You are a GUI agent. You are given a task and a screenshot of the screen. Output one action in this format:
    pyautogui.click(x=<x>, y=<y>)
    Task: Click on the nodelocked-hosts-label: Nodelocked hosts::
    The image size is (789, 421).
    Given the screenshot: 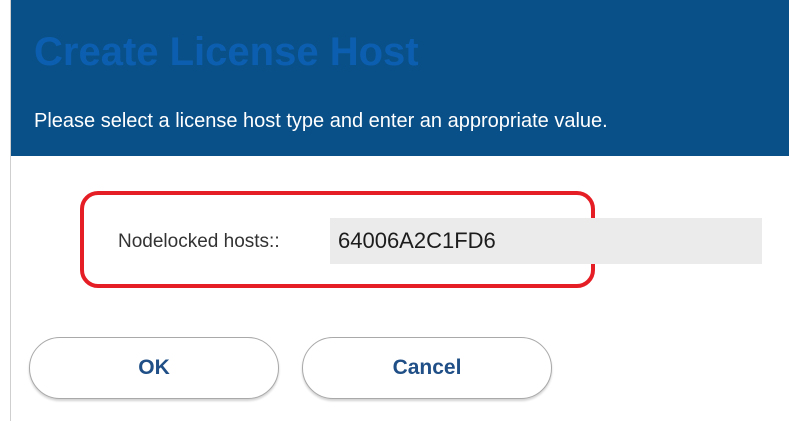 What is the action you would take?
    pyautogui.click(x=199, y=241)
    